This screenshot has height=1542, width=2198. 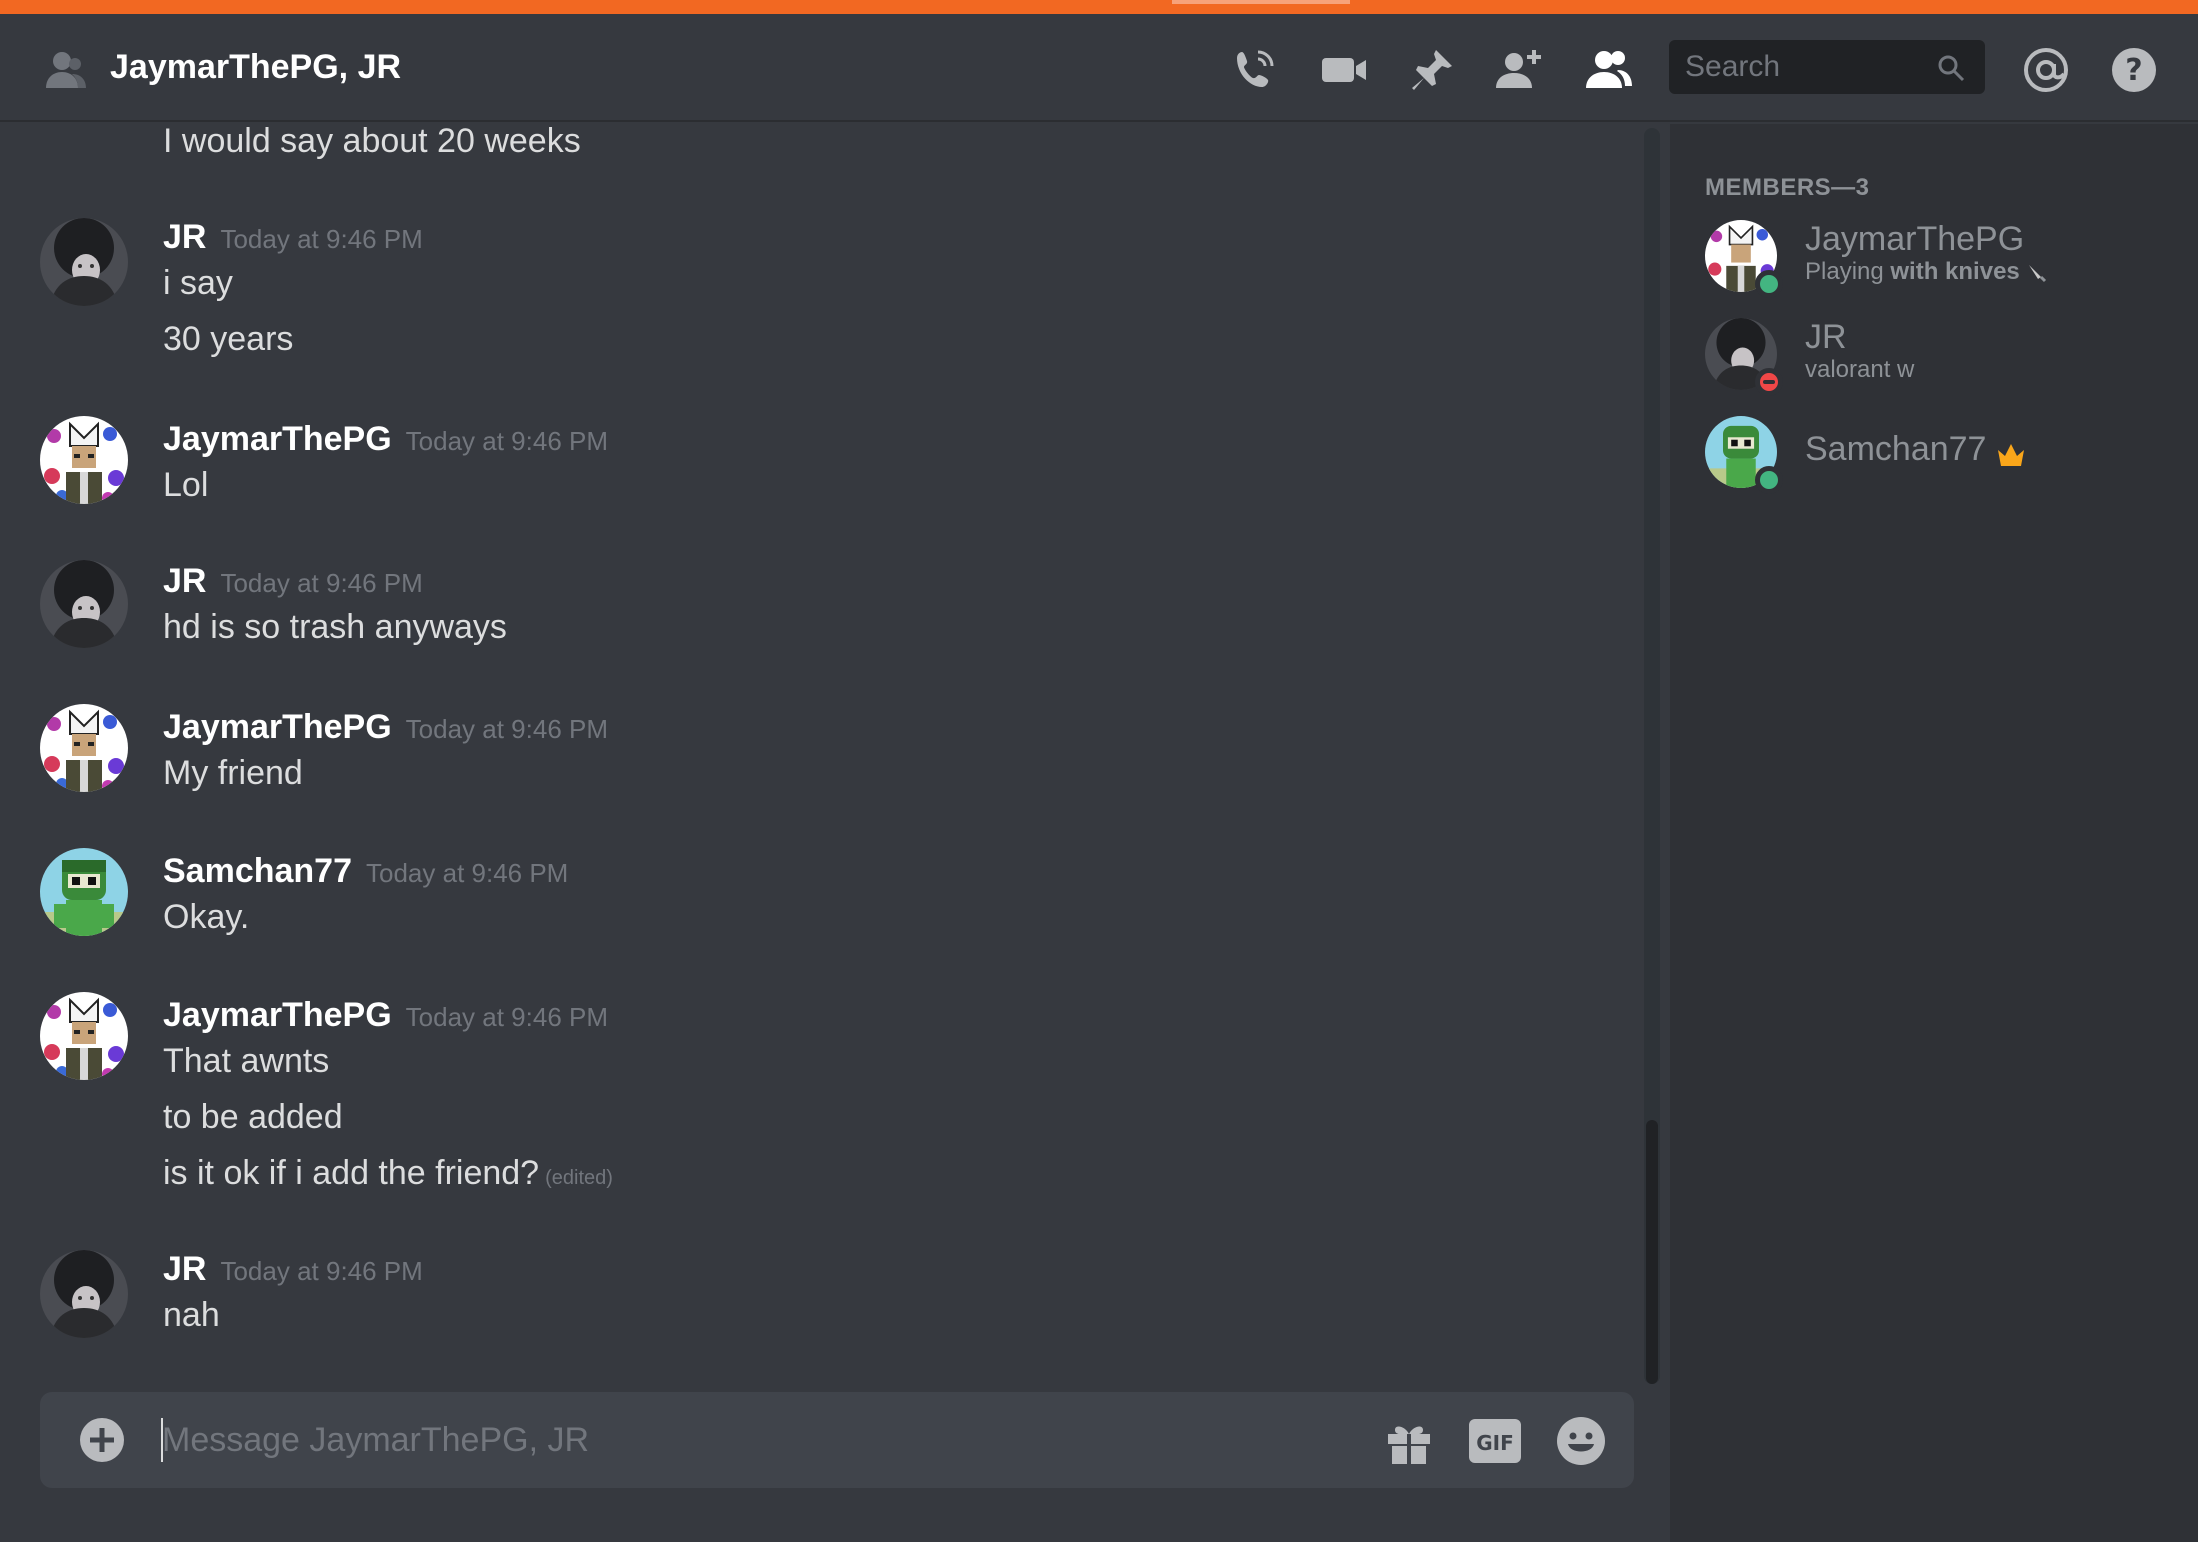 I want to click on message-line: Okay., so click(x=206, y=917).